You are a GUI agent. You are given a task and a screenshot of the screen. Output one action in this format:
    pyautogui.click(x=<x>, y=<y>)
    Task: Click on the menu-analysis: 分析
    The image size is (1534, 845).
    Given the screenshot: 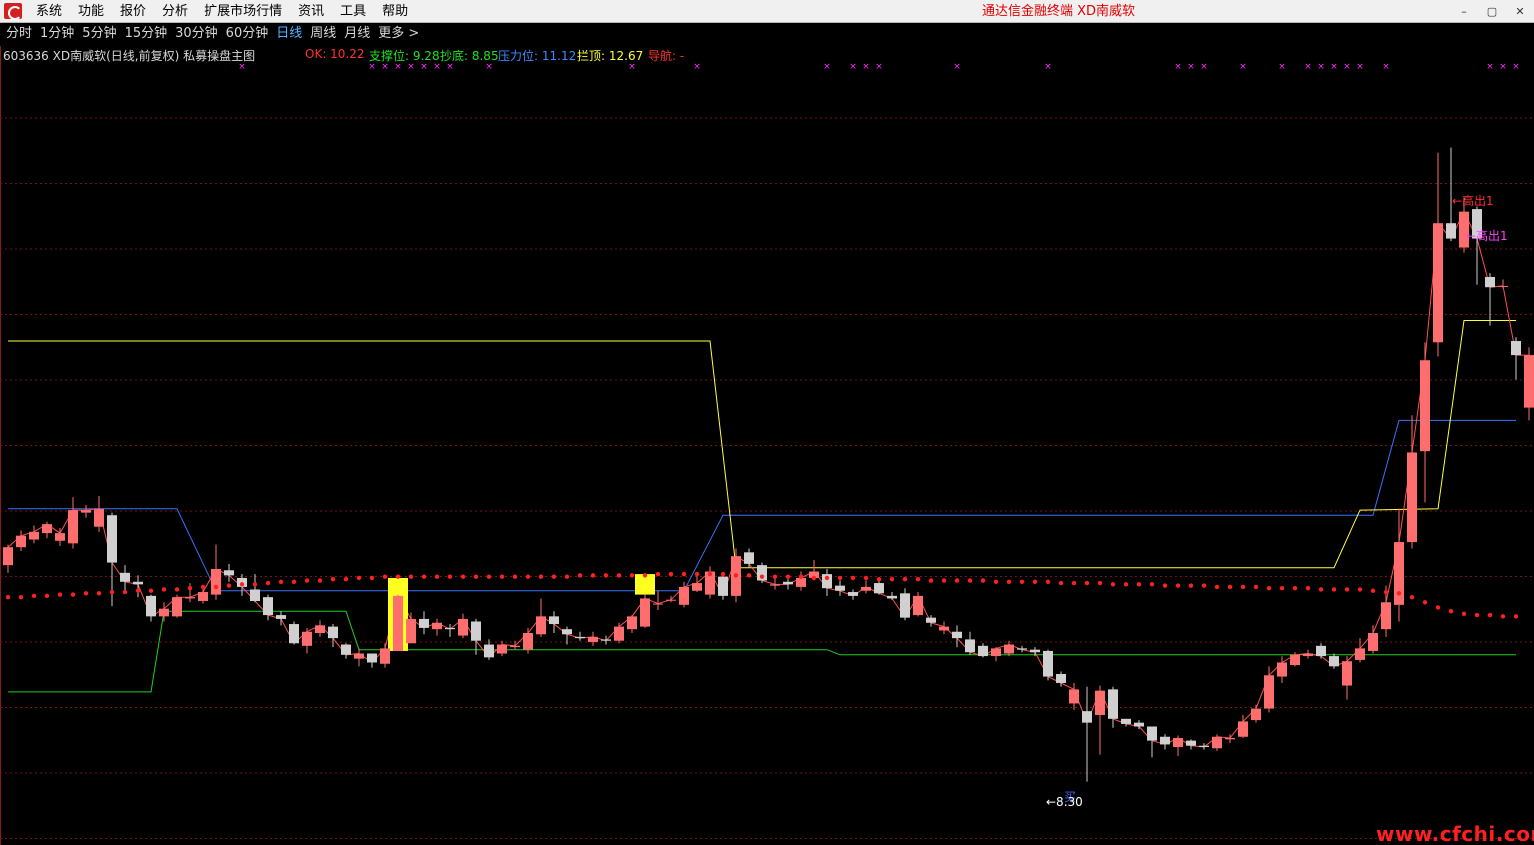 What is the action you would take?
    pyautogui.click(x=175, y=11)
    